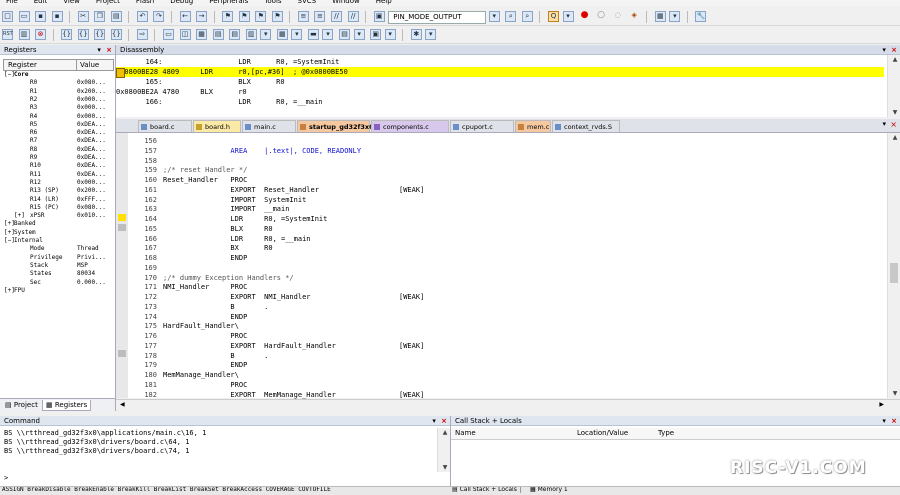  I want to click on menu-item-tools: Tools, so click(272, 2).